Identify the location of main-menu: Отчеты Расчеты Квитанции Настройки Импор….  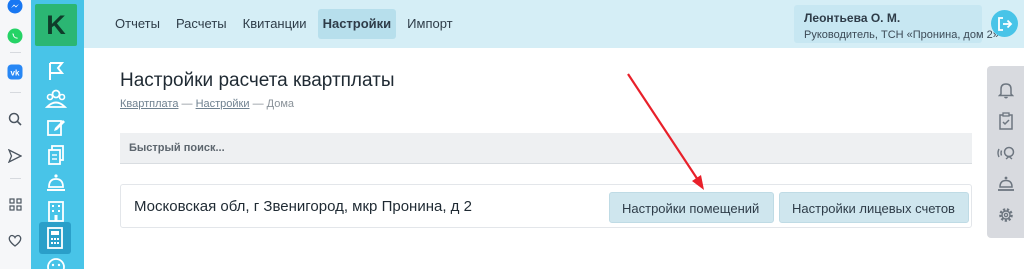
(284, 24).